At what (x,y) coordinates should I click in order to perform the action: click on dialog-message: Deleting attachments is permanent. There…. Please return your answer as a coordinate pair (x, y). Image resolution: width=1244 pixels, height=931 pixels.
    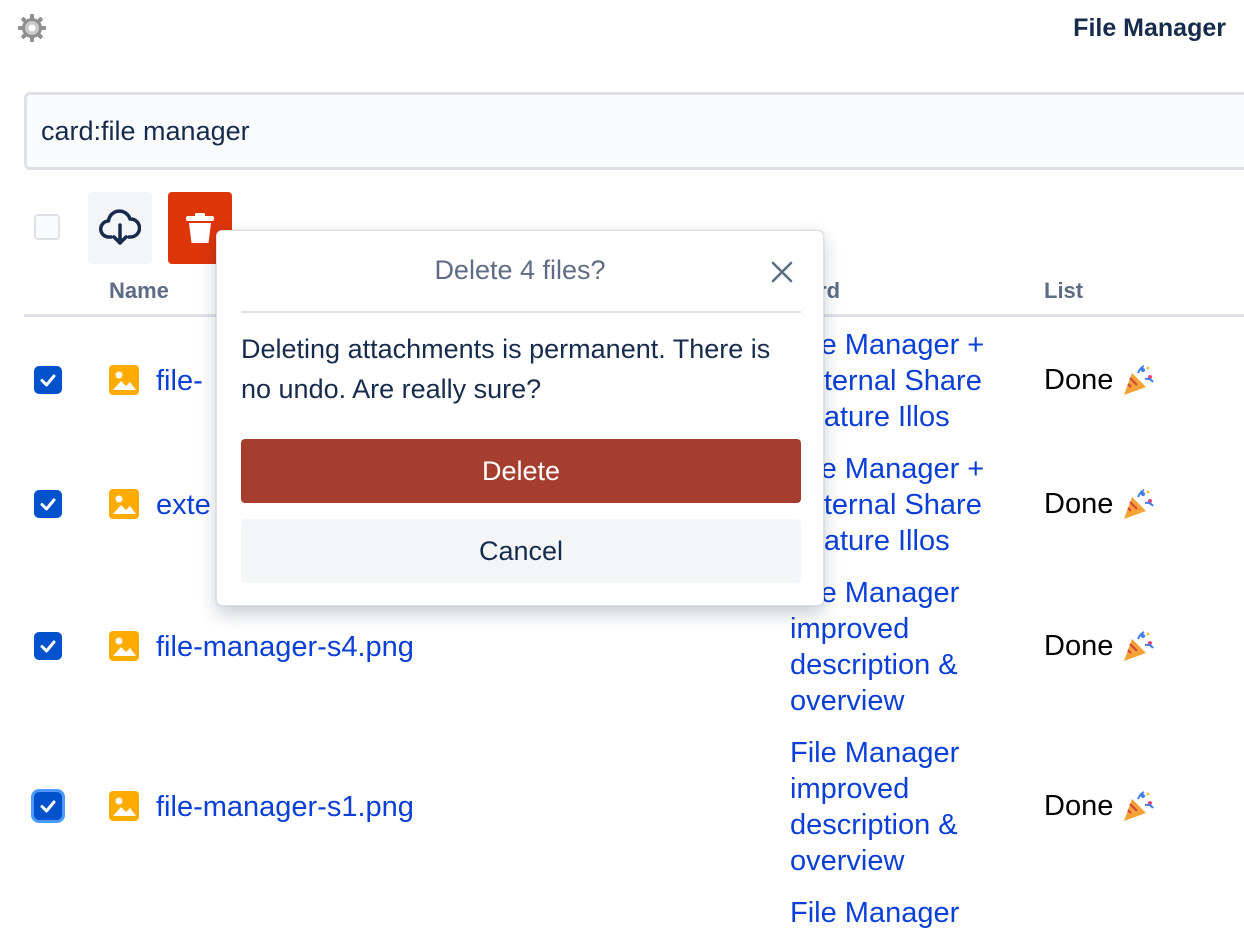
    Looking at the image, I should click on (506, 369).